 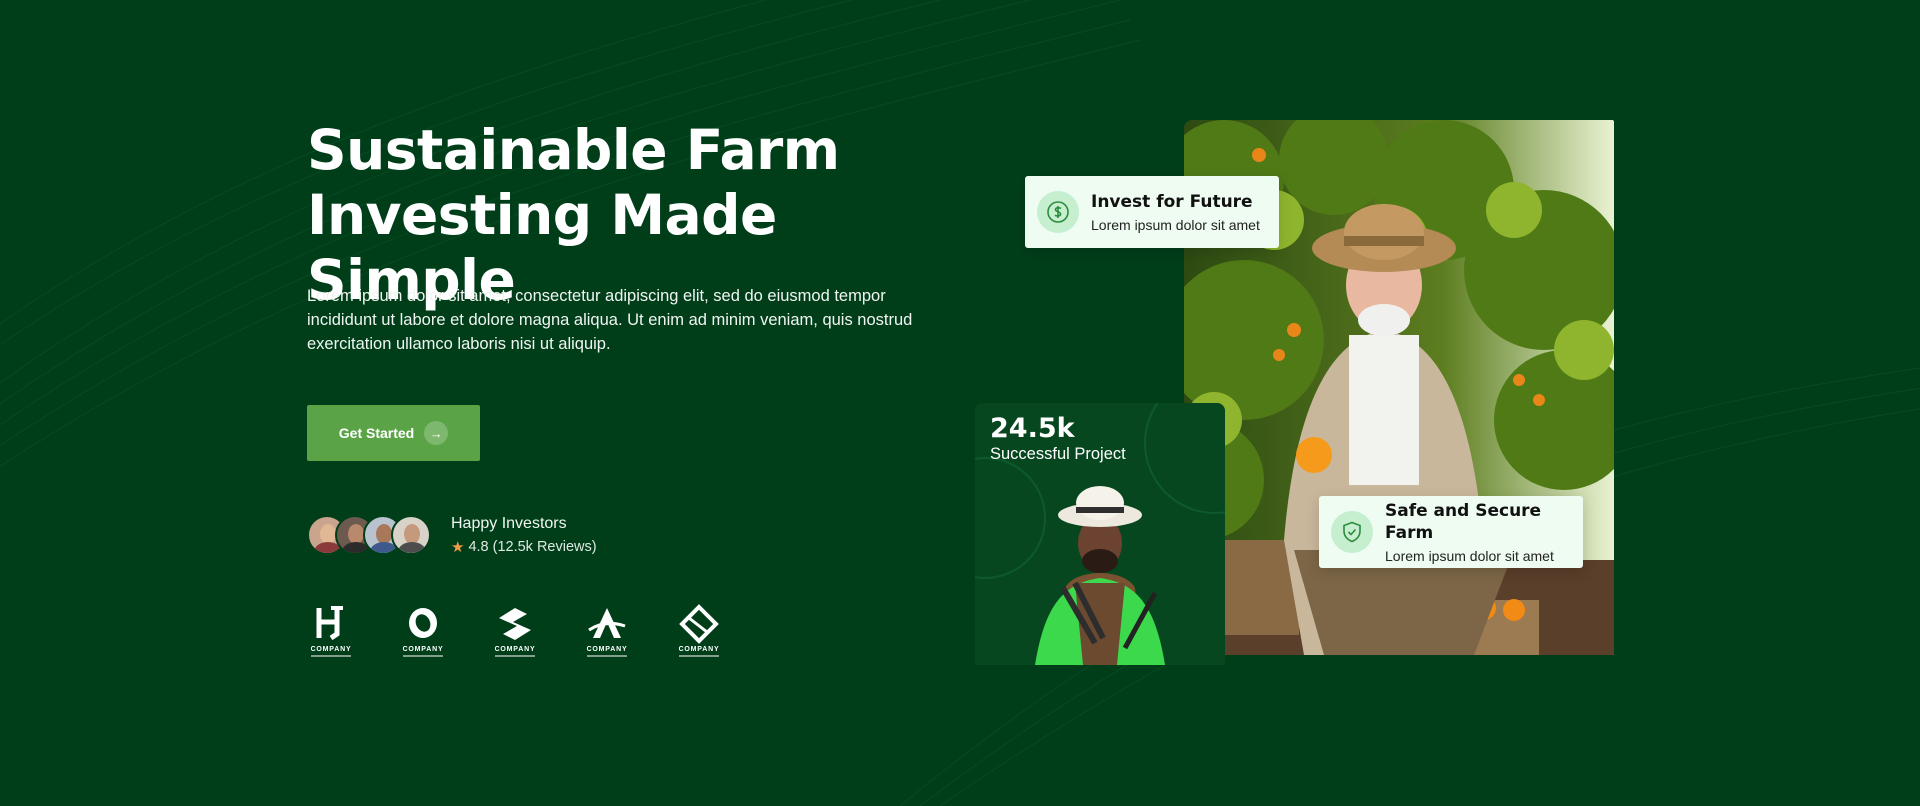 What do you see at coordinates (478, 547) in the screenshot?
I see `rating-value: 4.8` at bounding box center [478, 547].